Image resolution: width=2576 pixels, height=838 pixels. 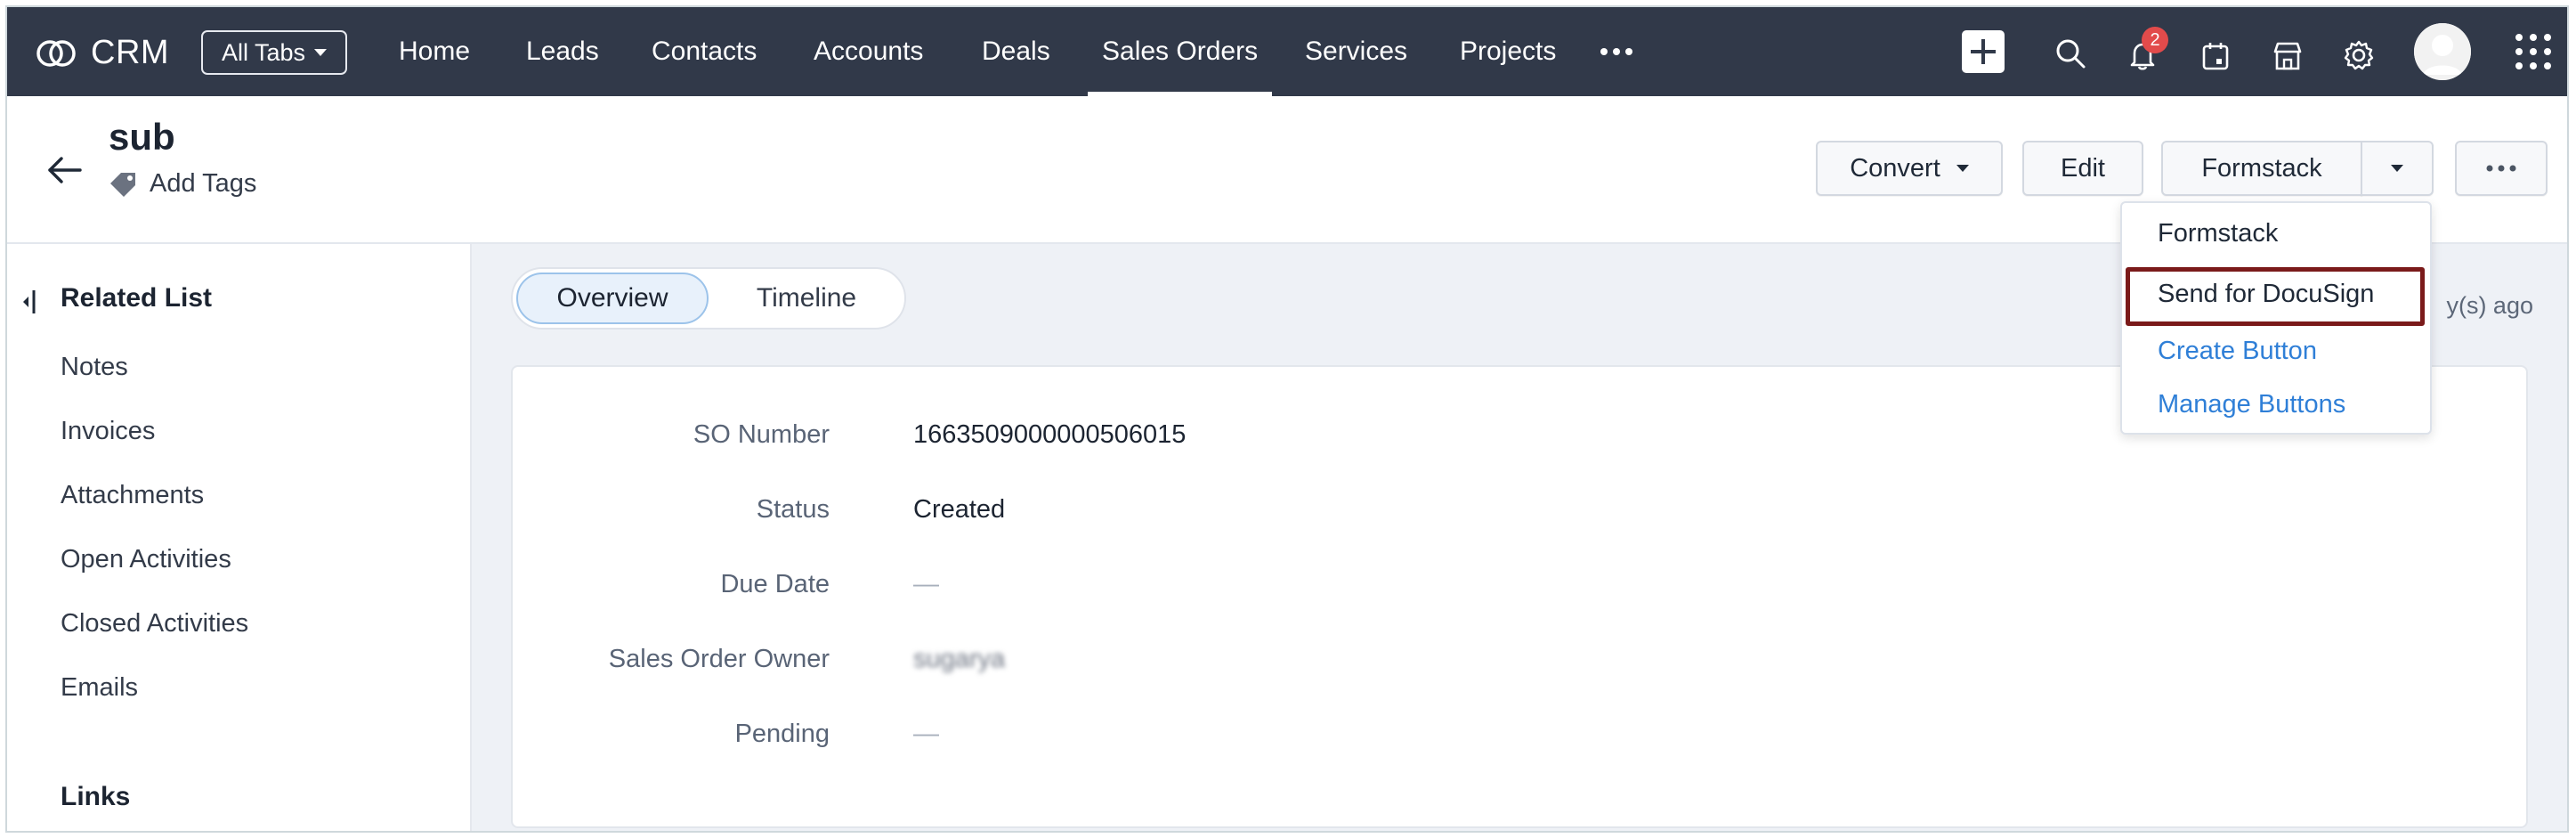 What do you see at coordinates (782, 734) in the screenshot?
I see `field-label-pending: Pending` at bounding box center [782, 734].